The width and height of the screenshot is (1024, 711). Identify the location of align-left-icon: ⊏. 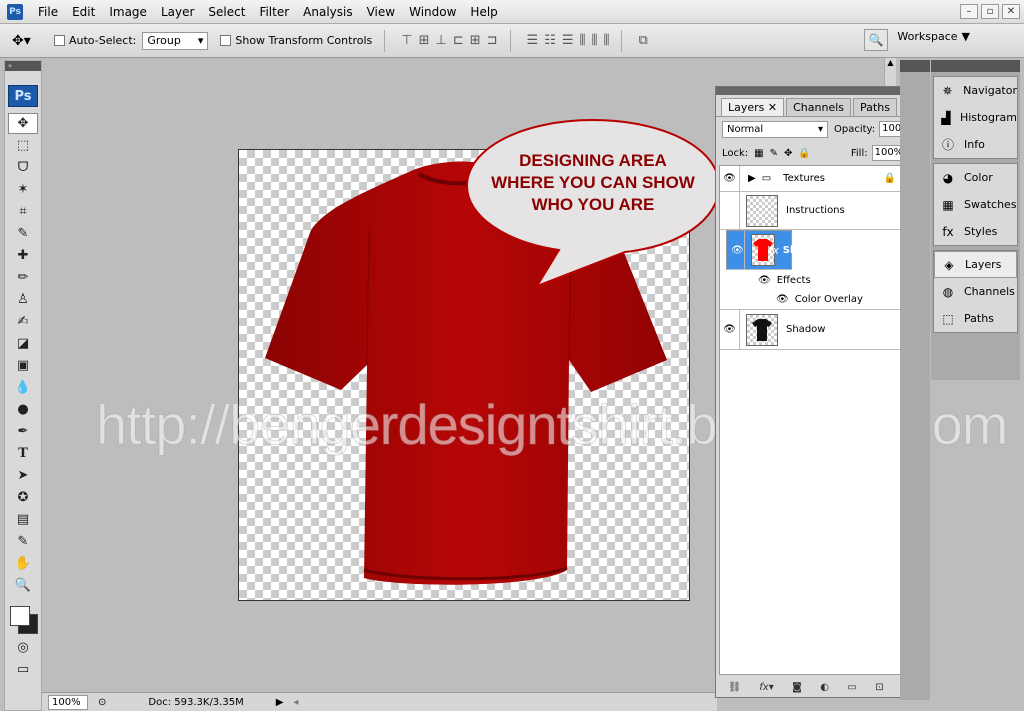
(458, 40).